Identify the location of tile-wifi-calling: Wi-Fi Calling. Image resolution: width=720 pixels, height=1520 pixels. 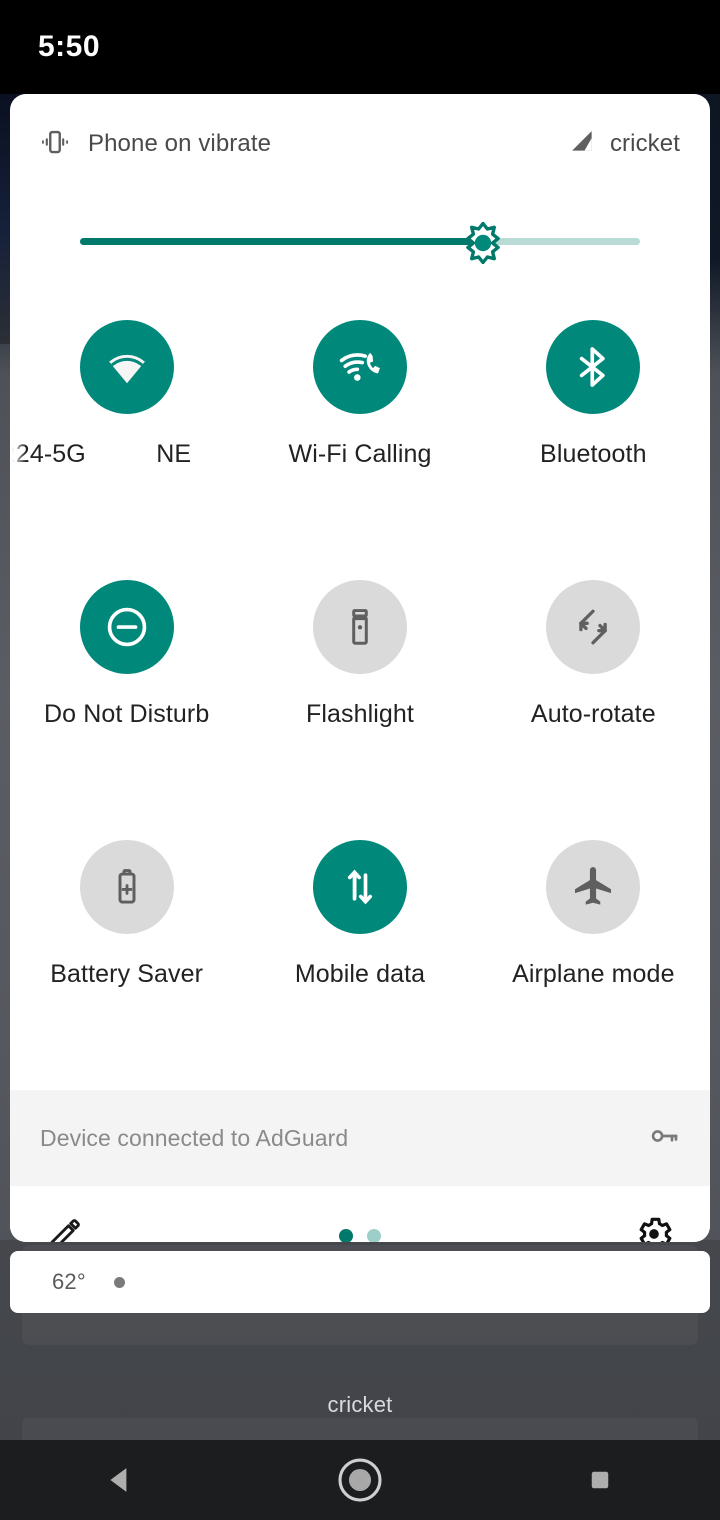
(359, 440).